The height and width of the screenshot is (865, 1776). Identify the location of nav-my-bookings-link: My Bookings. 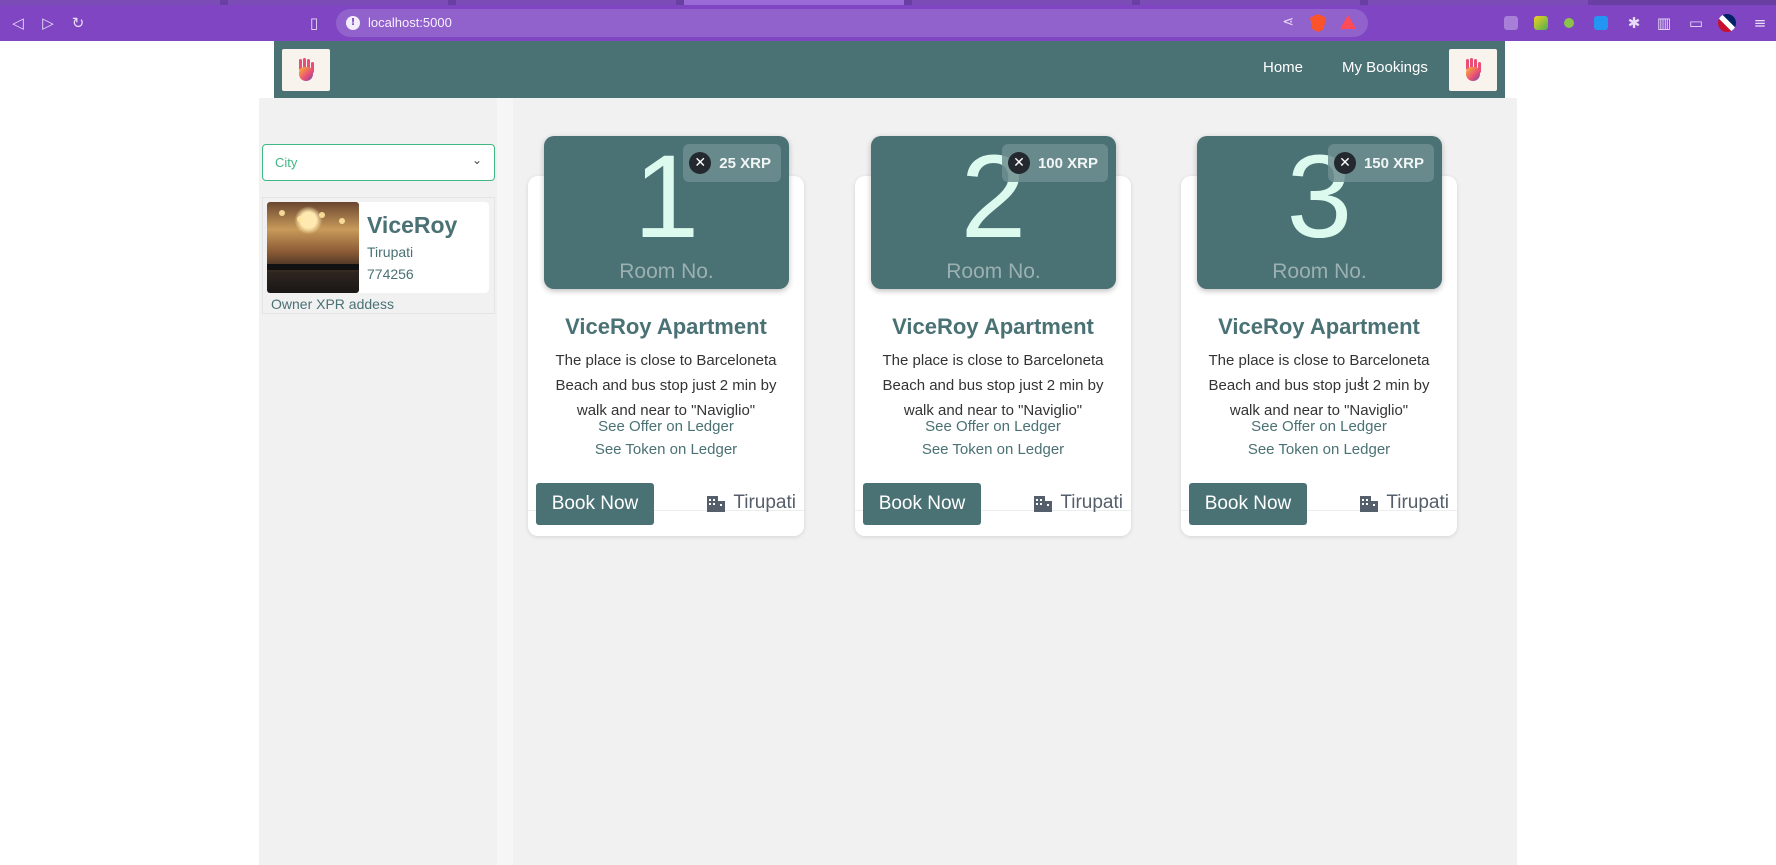
(1385, 67).